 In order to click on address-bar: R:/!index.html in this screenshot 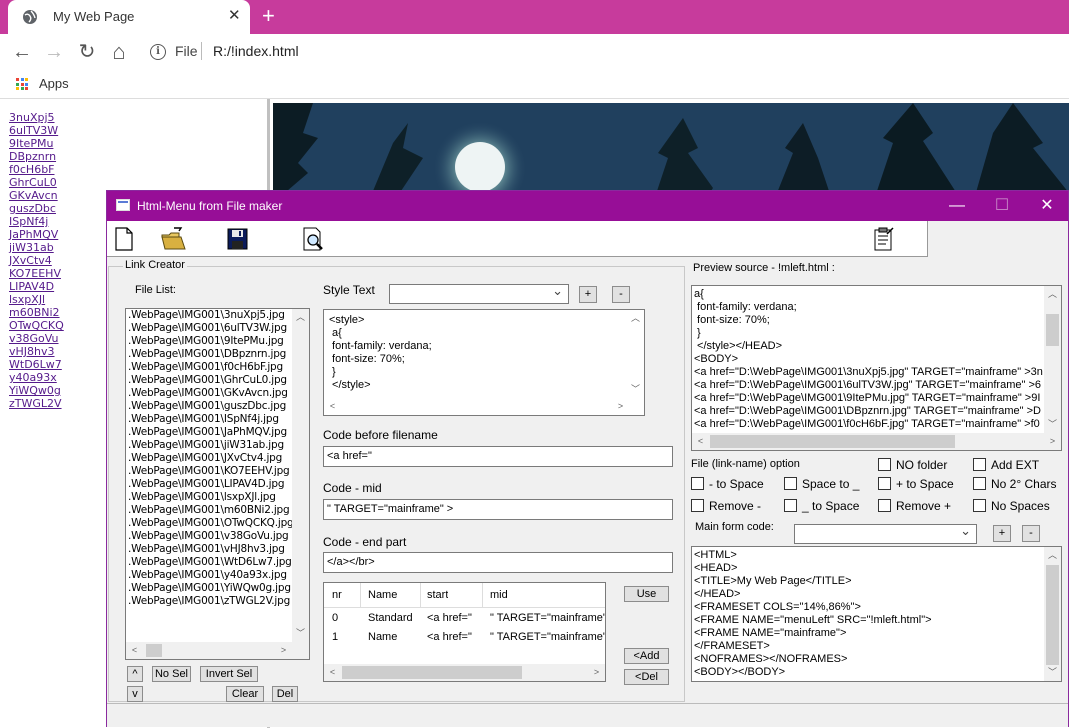, I will do `click(256, 51)`.